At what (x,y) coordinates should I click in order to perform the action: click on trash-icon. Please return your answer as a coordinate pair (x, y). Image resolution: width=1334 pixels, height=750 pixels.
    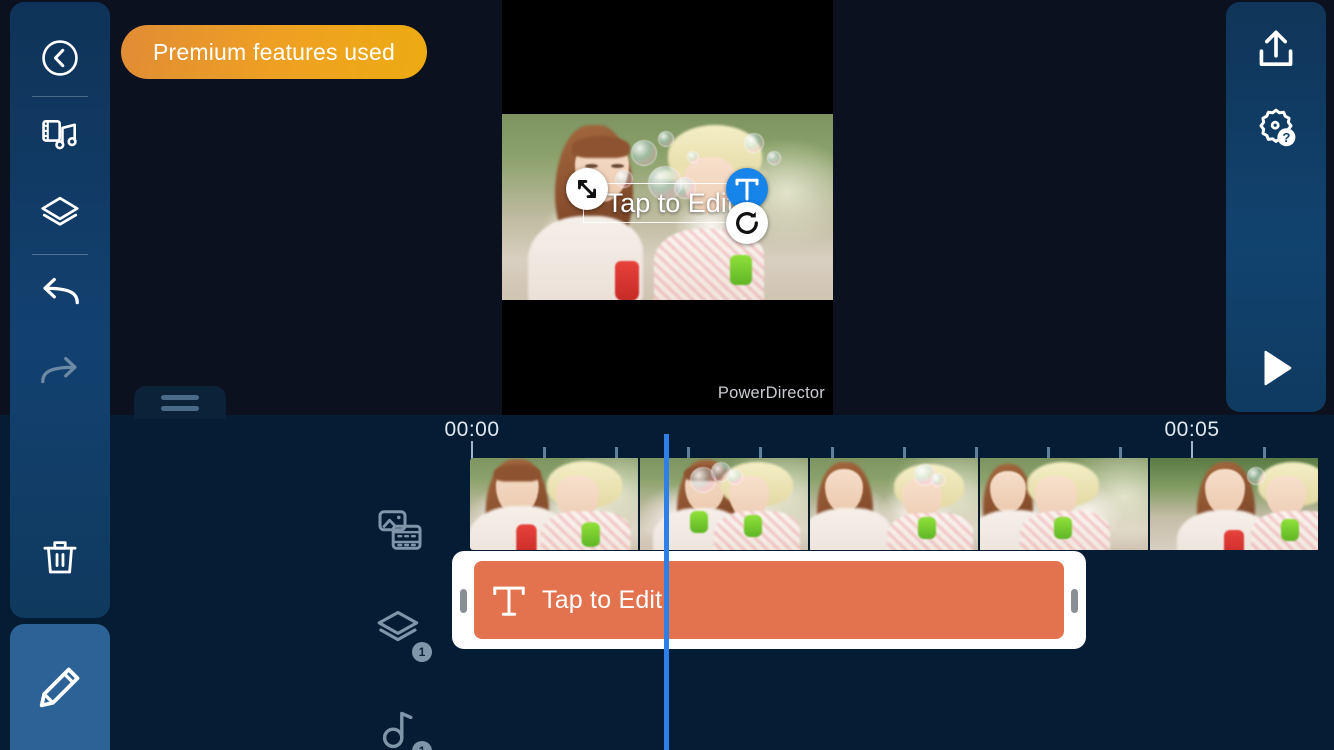
    Looking at the image, I should click on (60, 557).